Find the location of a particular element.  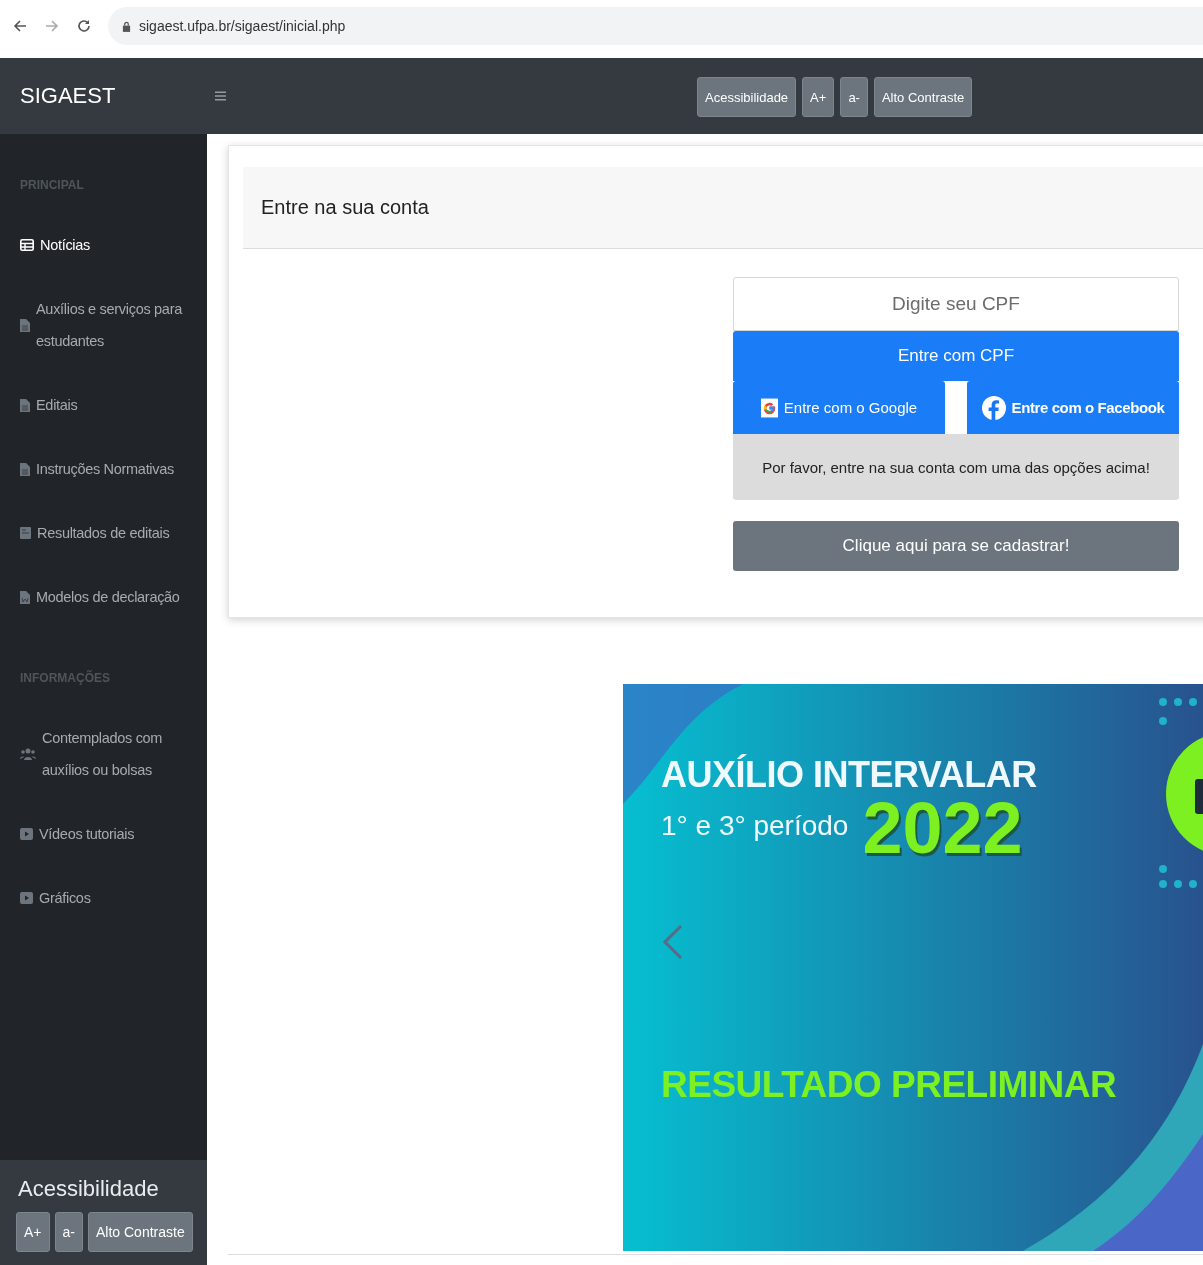

address-bar: sigaest.ufpa.br/sigaest/inicial.php is located at coordinates (655, 26).